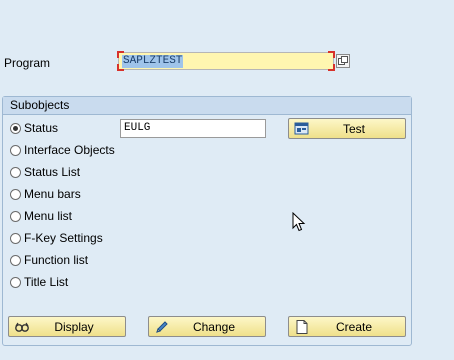  What do you see at coordinates (15, 172) in the screenshot?
I see `radio-status-list` at bounding box center [15, 172].